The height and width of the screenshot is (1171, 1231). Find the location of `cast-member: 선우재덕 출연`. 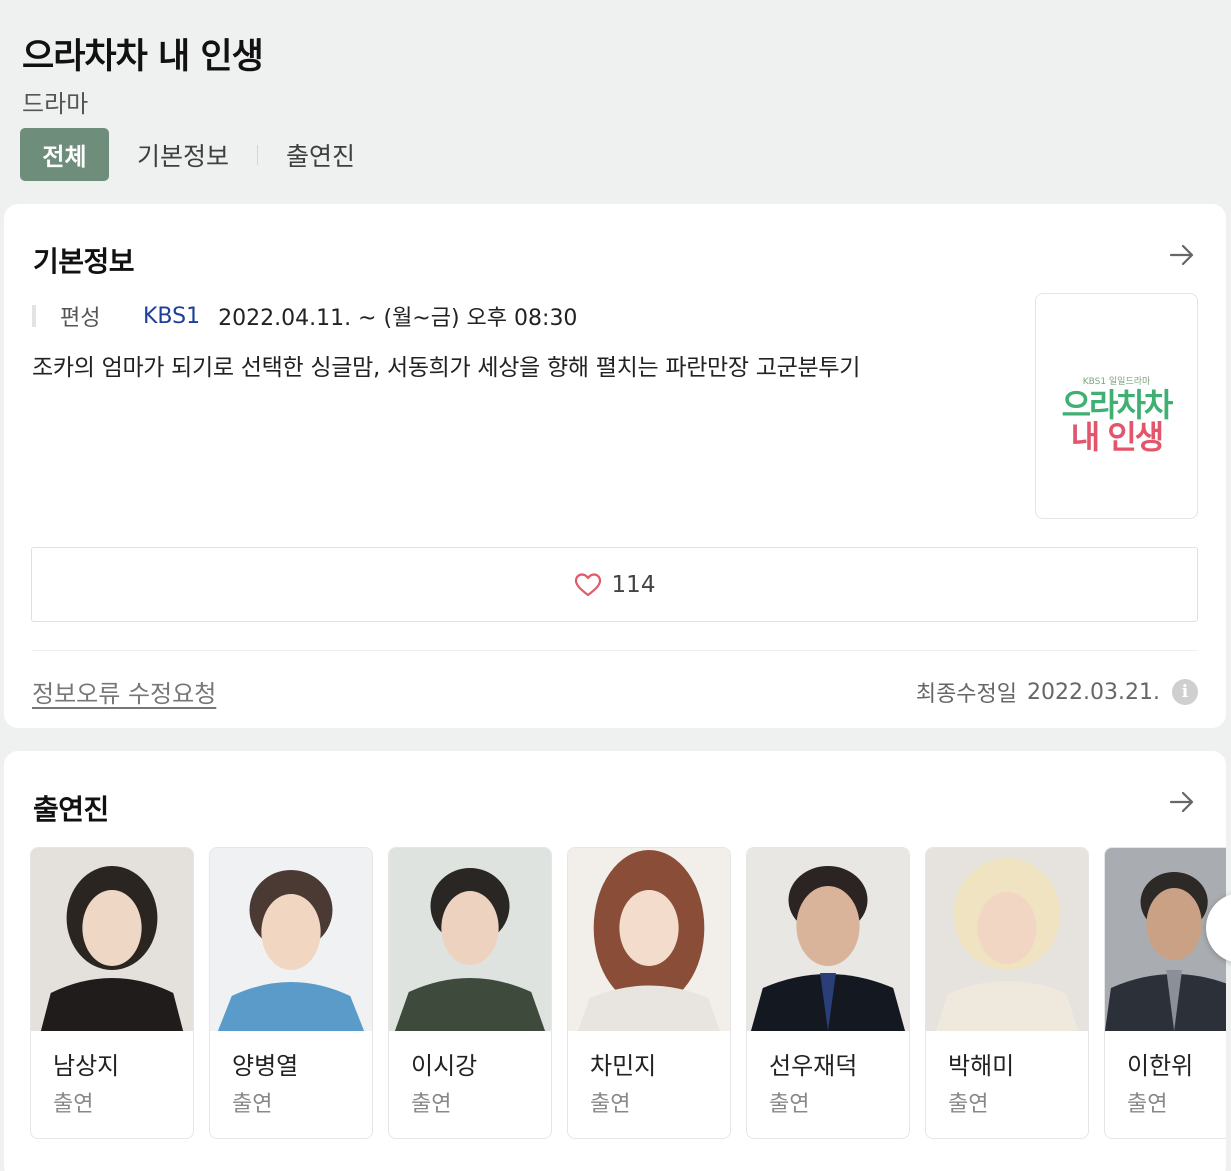

cast-member: 선우재덕 출연 is located at coordinates (828, 993).